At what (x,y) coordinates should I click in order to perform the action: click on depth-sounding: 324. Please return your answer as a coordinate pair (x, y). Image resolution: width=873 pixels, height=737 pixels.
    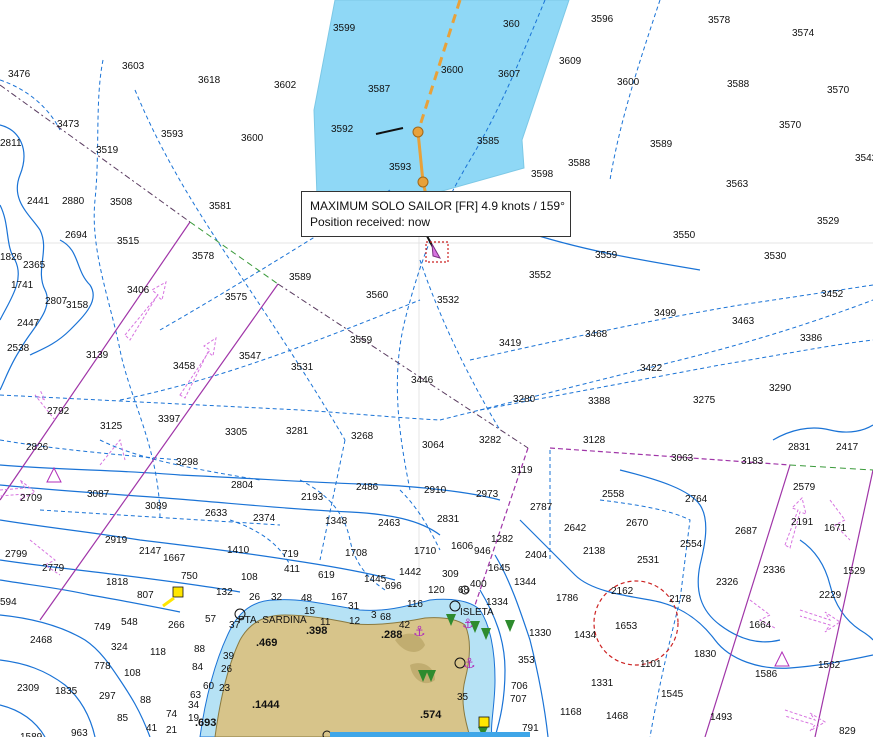
    Looking at the image, I should click on (119, 647).